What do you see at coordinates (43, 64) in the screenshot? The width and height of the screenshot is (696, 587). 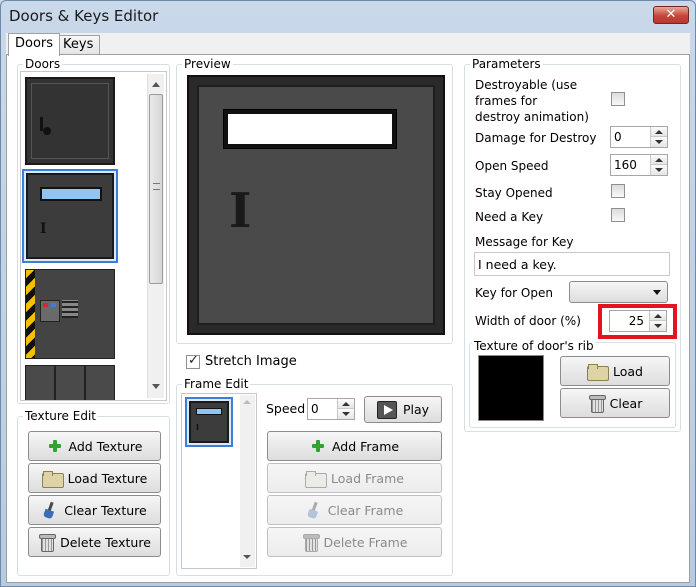 I see `doors-group-title: Doors` at bounding box center [43, 64].